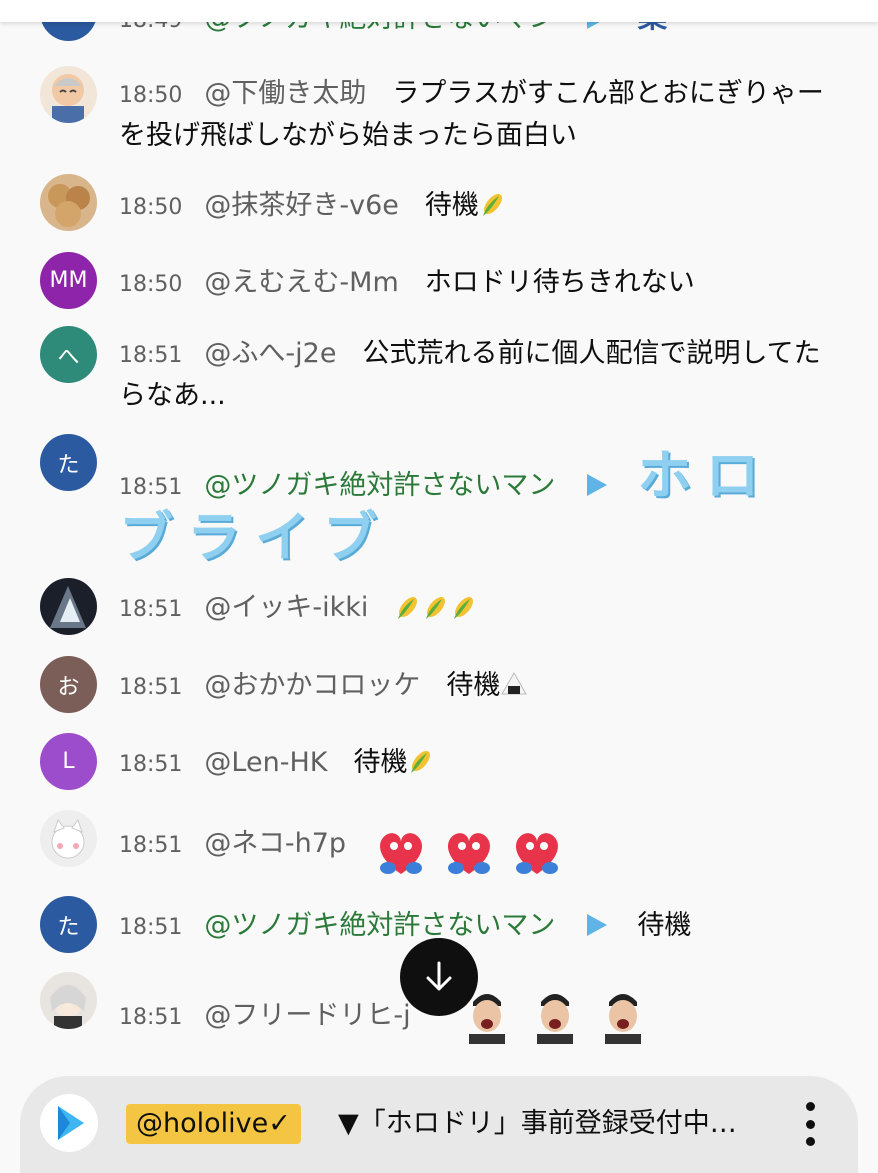  Describe the element at coordinates (559, 282) in the screenshot. I see `message-text: ホロドリ待ちきれない` at that location.